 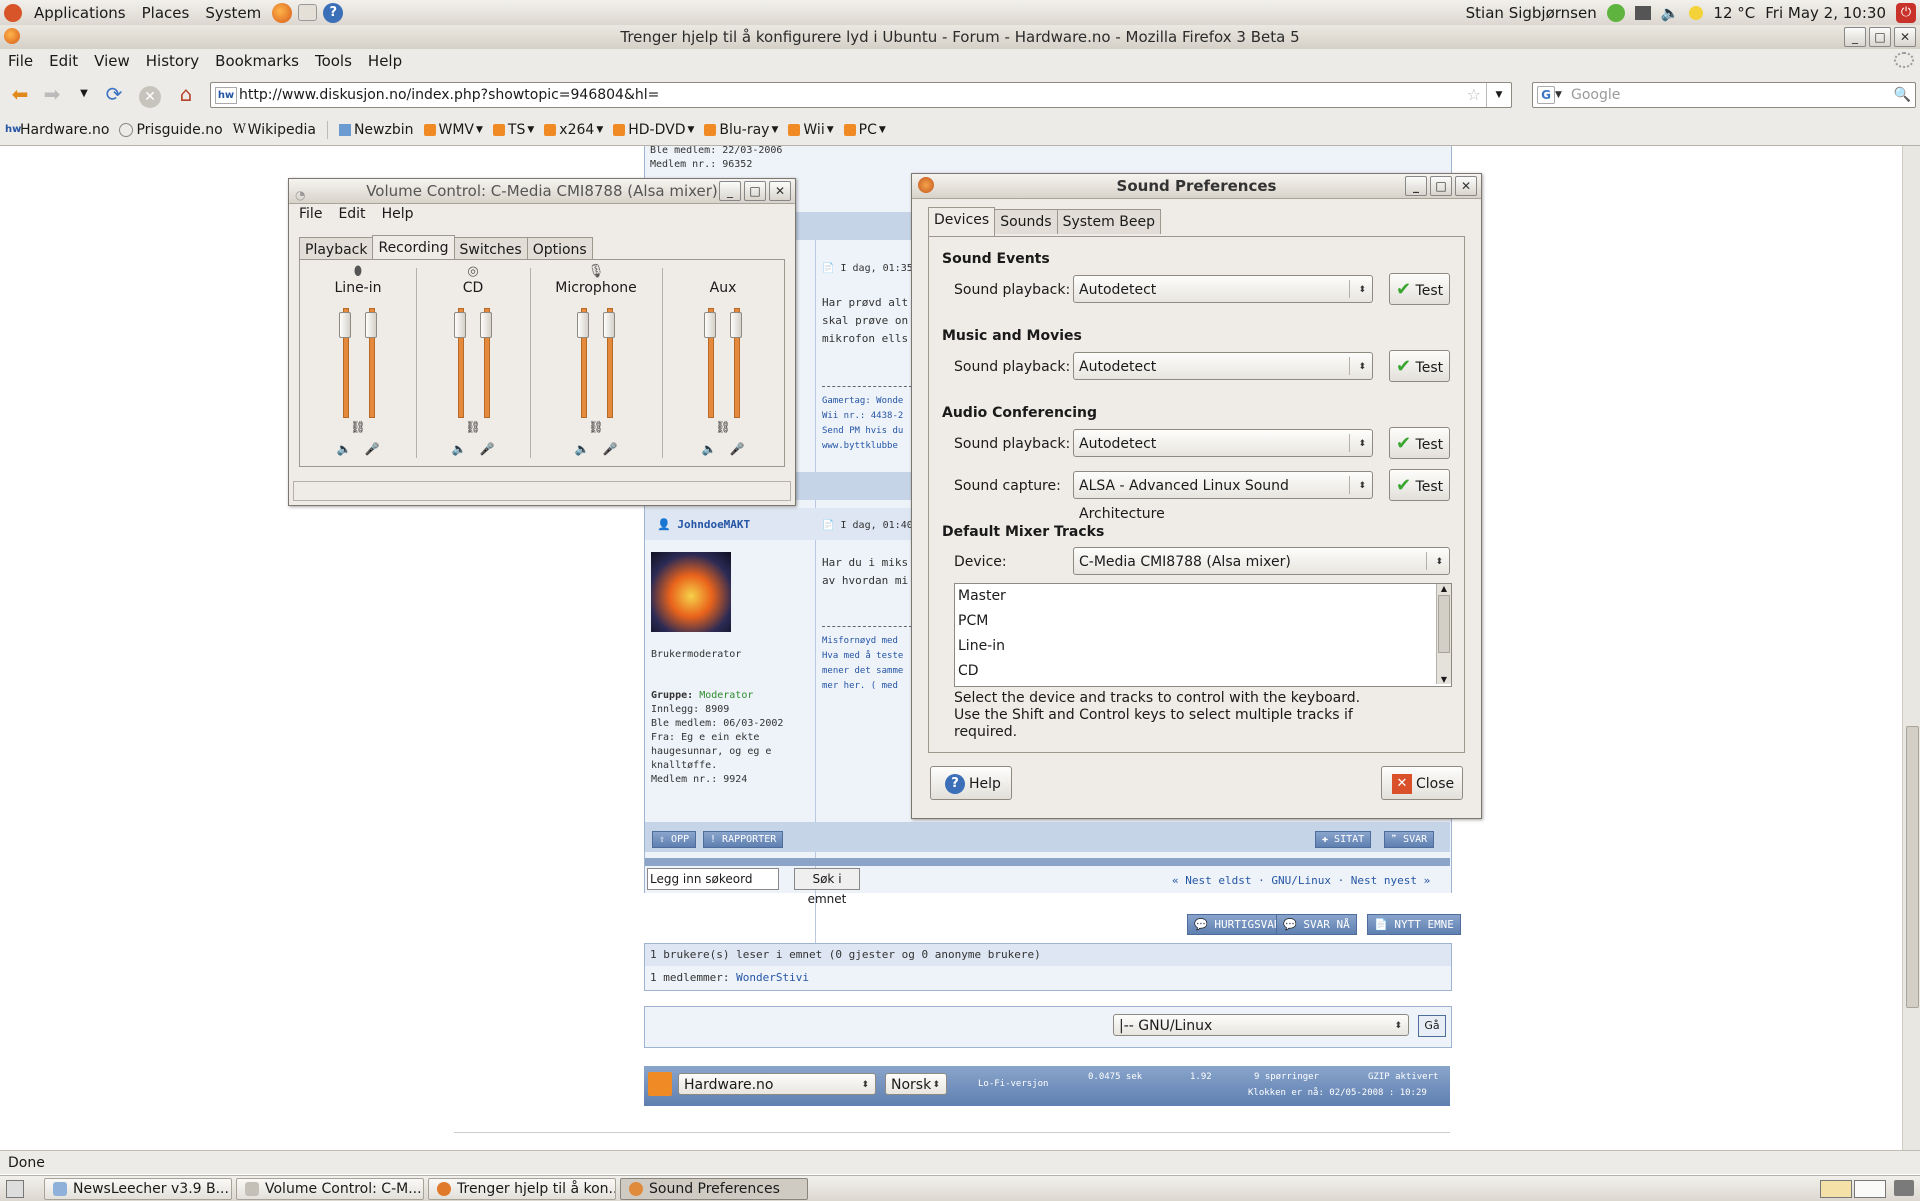 What do you see at coordinates (1419, 366) in the screenshot?
I see `music-test-button: ✔ Test` at bounding box center [1419, 366].